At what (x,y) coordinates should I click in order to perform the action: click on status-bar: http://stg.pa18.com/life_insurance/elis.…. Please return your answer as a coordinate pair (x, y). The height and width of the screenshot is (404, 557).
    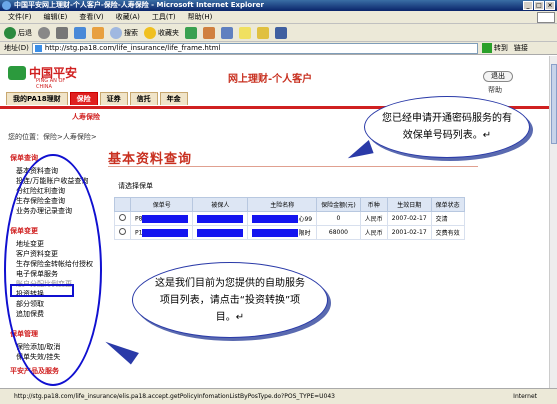
    Looking at the image, I should click on (278, 396).